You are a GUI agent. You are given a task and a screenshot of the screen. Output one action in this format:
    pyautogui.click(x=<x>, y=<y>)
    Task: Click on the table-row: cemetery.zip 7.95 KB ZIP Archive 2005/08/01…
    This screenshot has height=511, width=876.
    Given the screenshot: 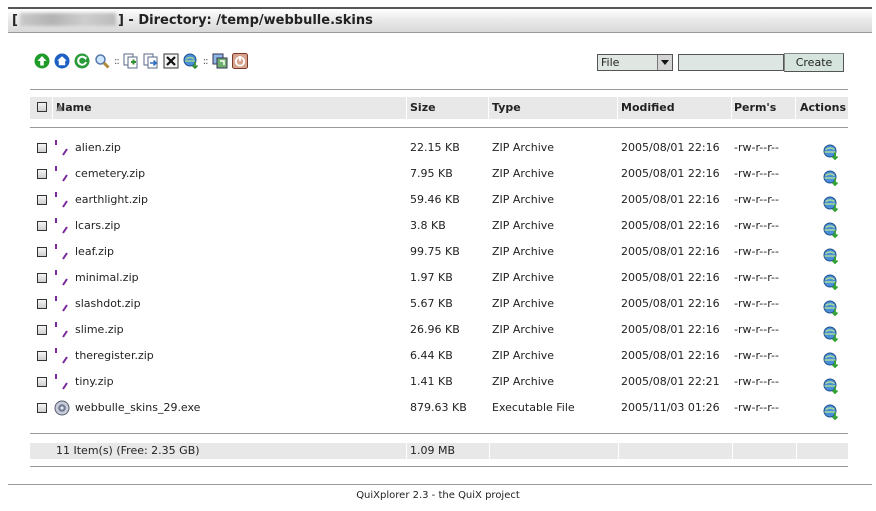 What is the action you would take?
    pyautogui.click(x=439, y=175)
    